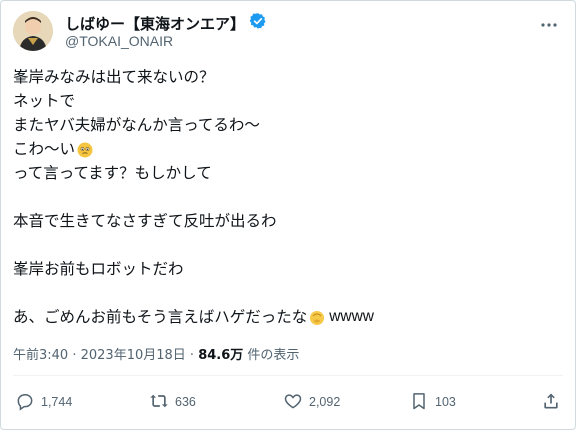 This screenshot has width=576, height=430. I want to click on fearful-face-emoji-icon, so click(85, 149).